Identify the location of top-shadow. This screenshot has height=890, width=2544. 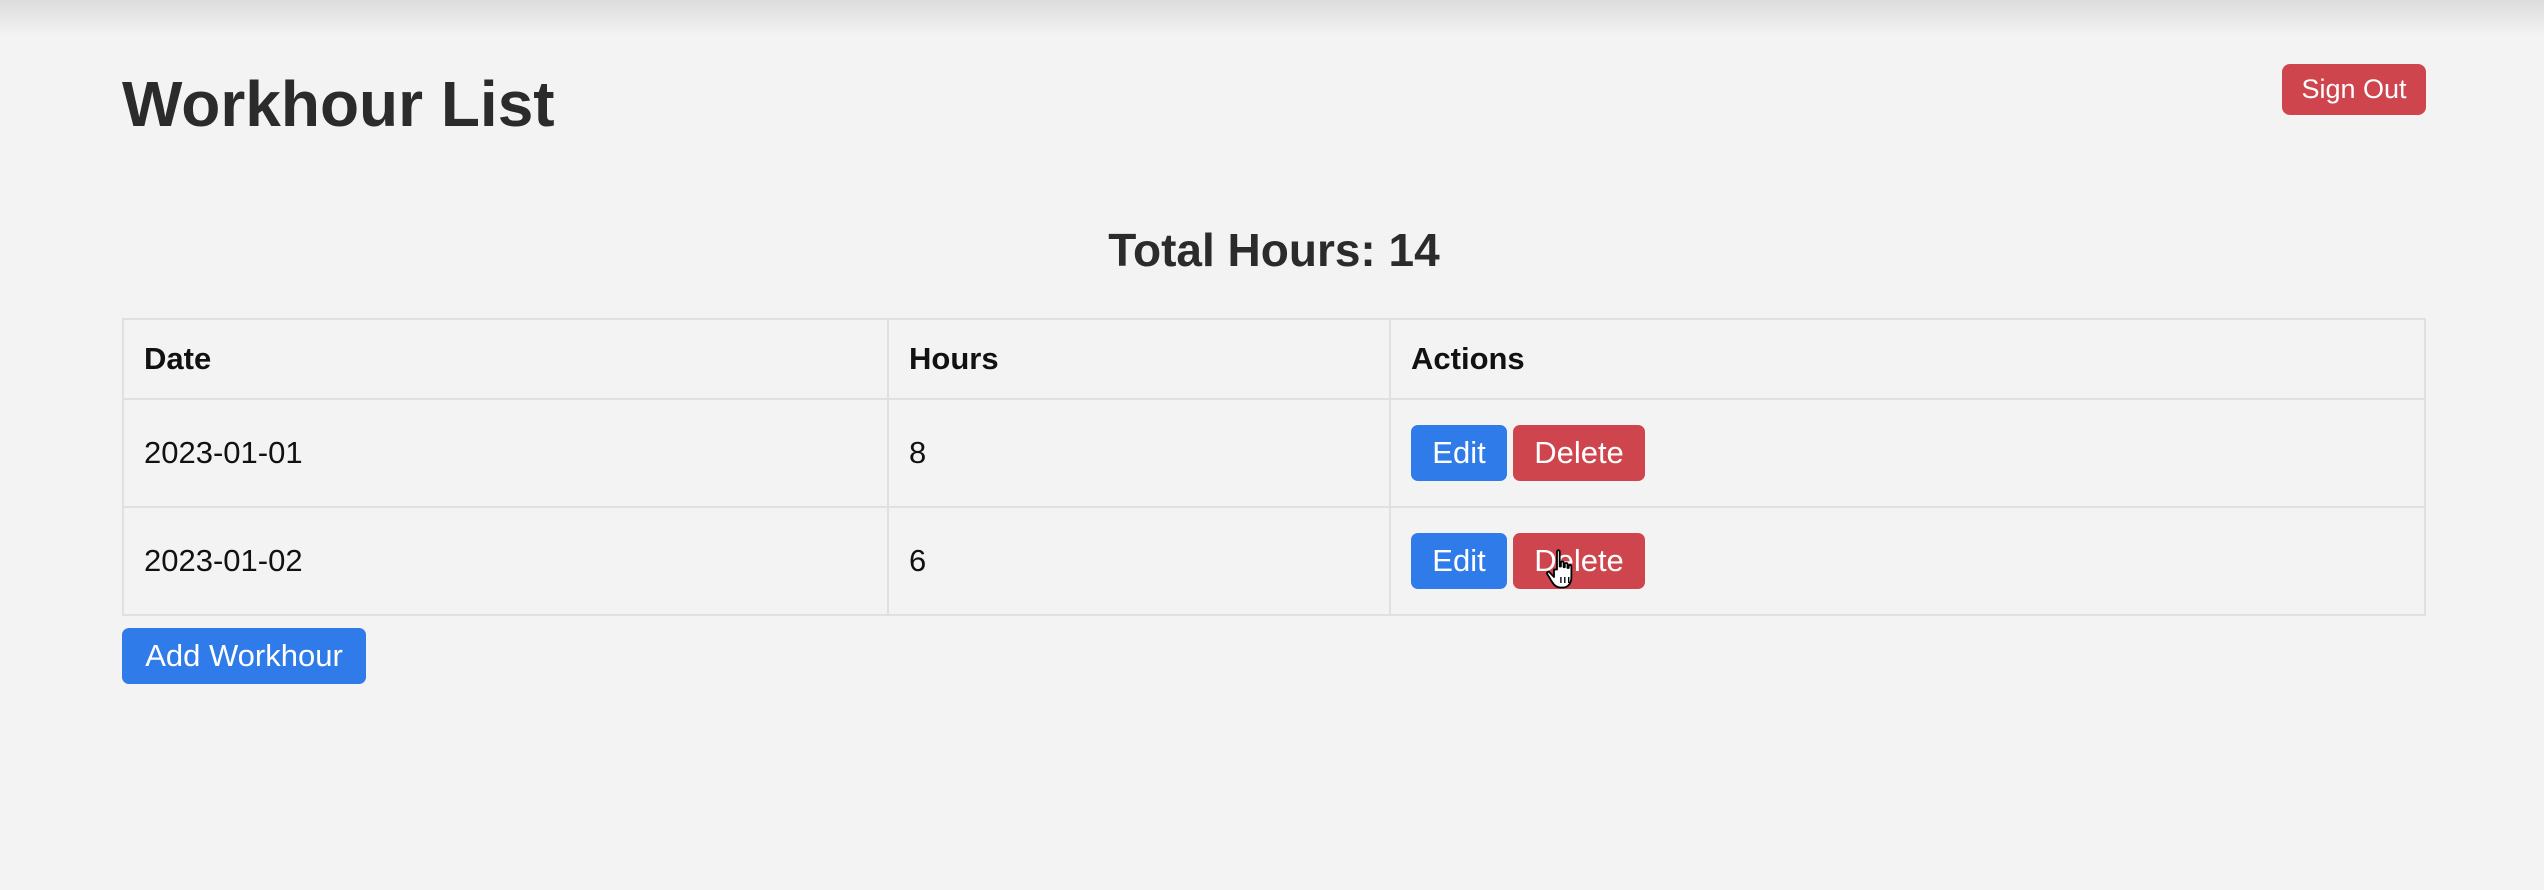
(1272, 18).